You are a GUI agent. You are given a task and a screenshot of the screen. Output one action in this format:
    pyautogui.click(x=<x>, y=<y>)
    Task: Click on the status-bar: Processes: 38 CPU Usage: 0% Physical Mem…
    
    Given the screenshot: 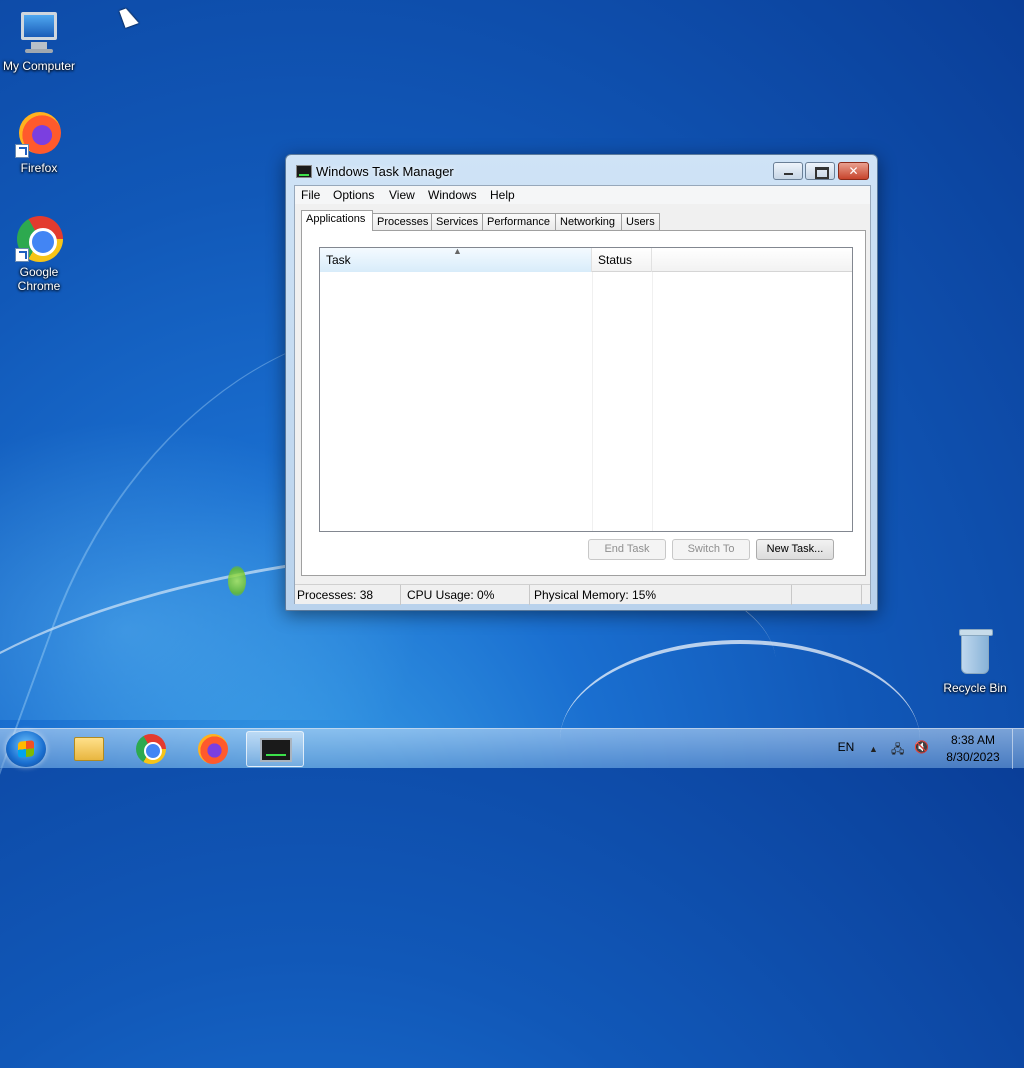 What is the action you would take?
    pyautogui.click(x=582, y=594)
    